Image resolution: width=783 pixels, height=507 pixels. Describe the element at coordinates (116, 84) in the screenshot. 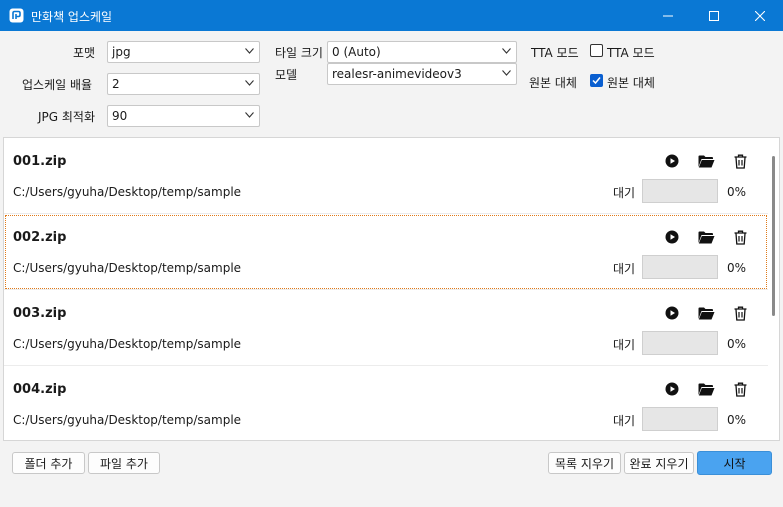

I see `scale-value: 2` at that location.